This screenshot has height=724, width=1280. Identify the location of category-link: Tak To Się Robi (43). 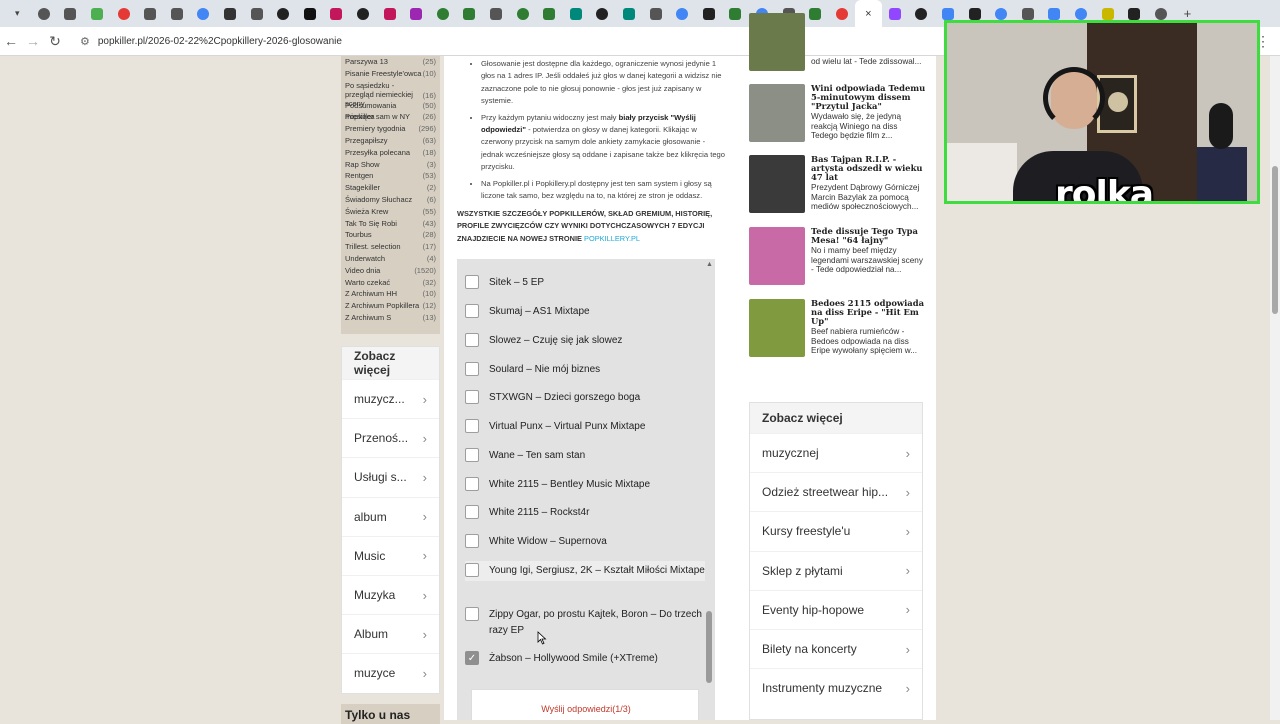
(390, 224).